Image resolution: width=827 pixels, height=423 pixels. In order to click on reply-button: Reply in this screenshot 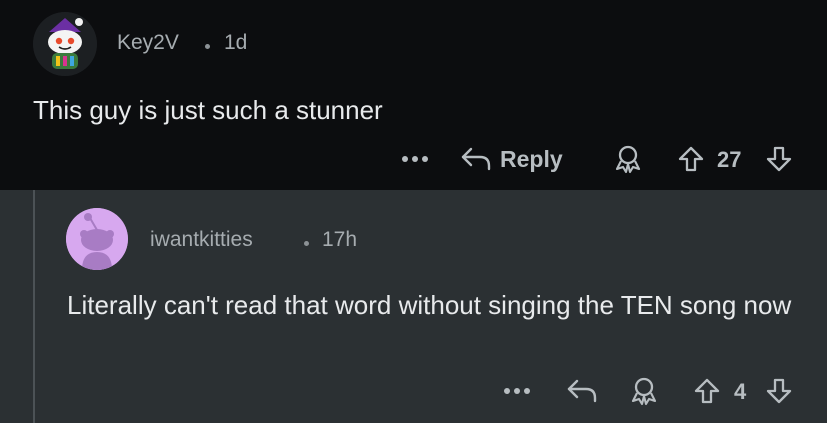, I will do `click(511, 159)`.